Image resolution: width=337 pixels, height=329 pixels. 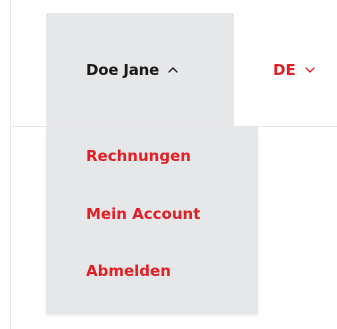 I want to click on left-divider, so click(x=10, y=164).